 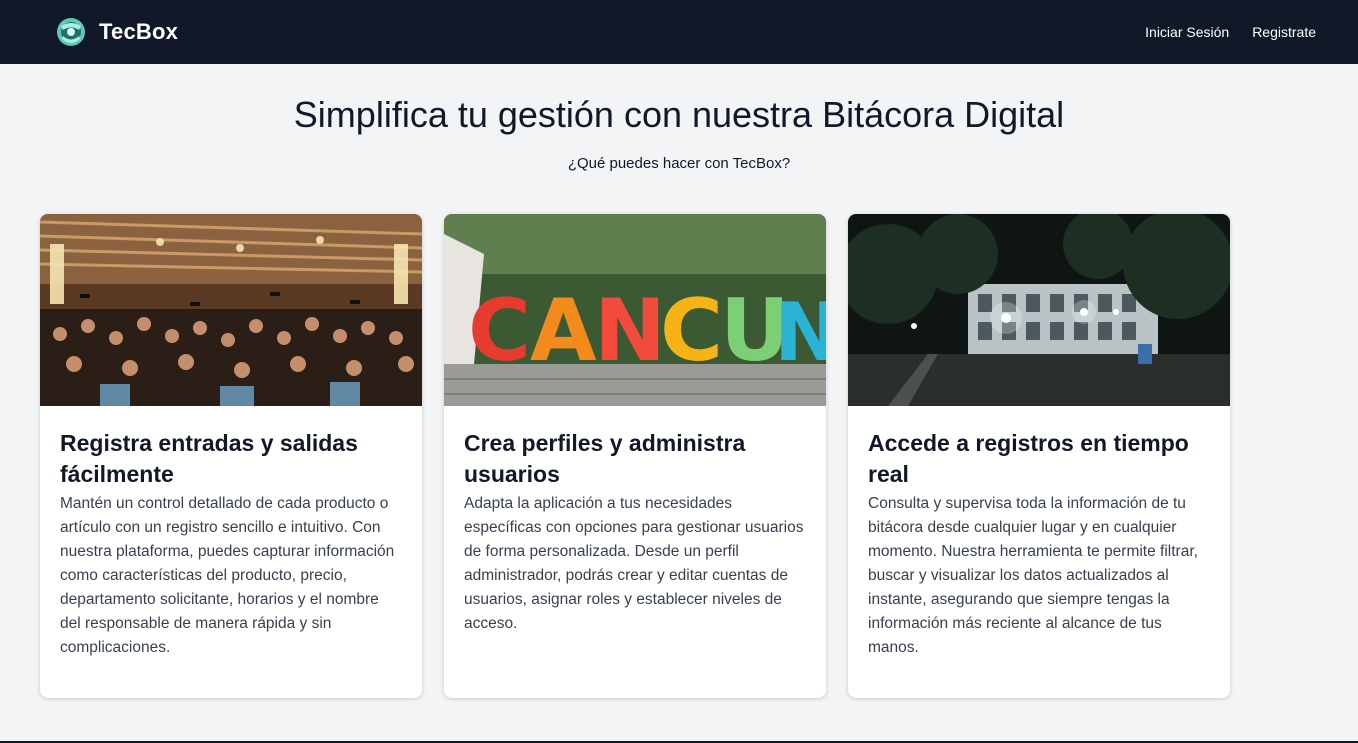 I want to click on cancun-sign-photo: C A N C U N, so click(x=635, y=310).